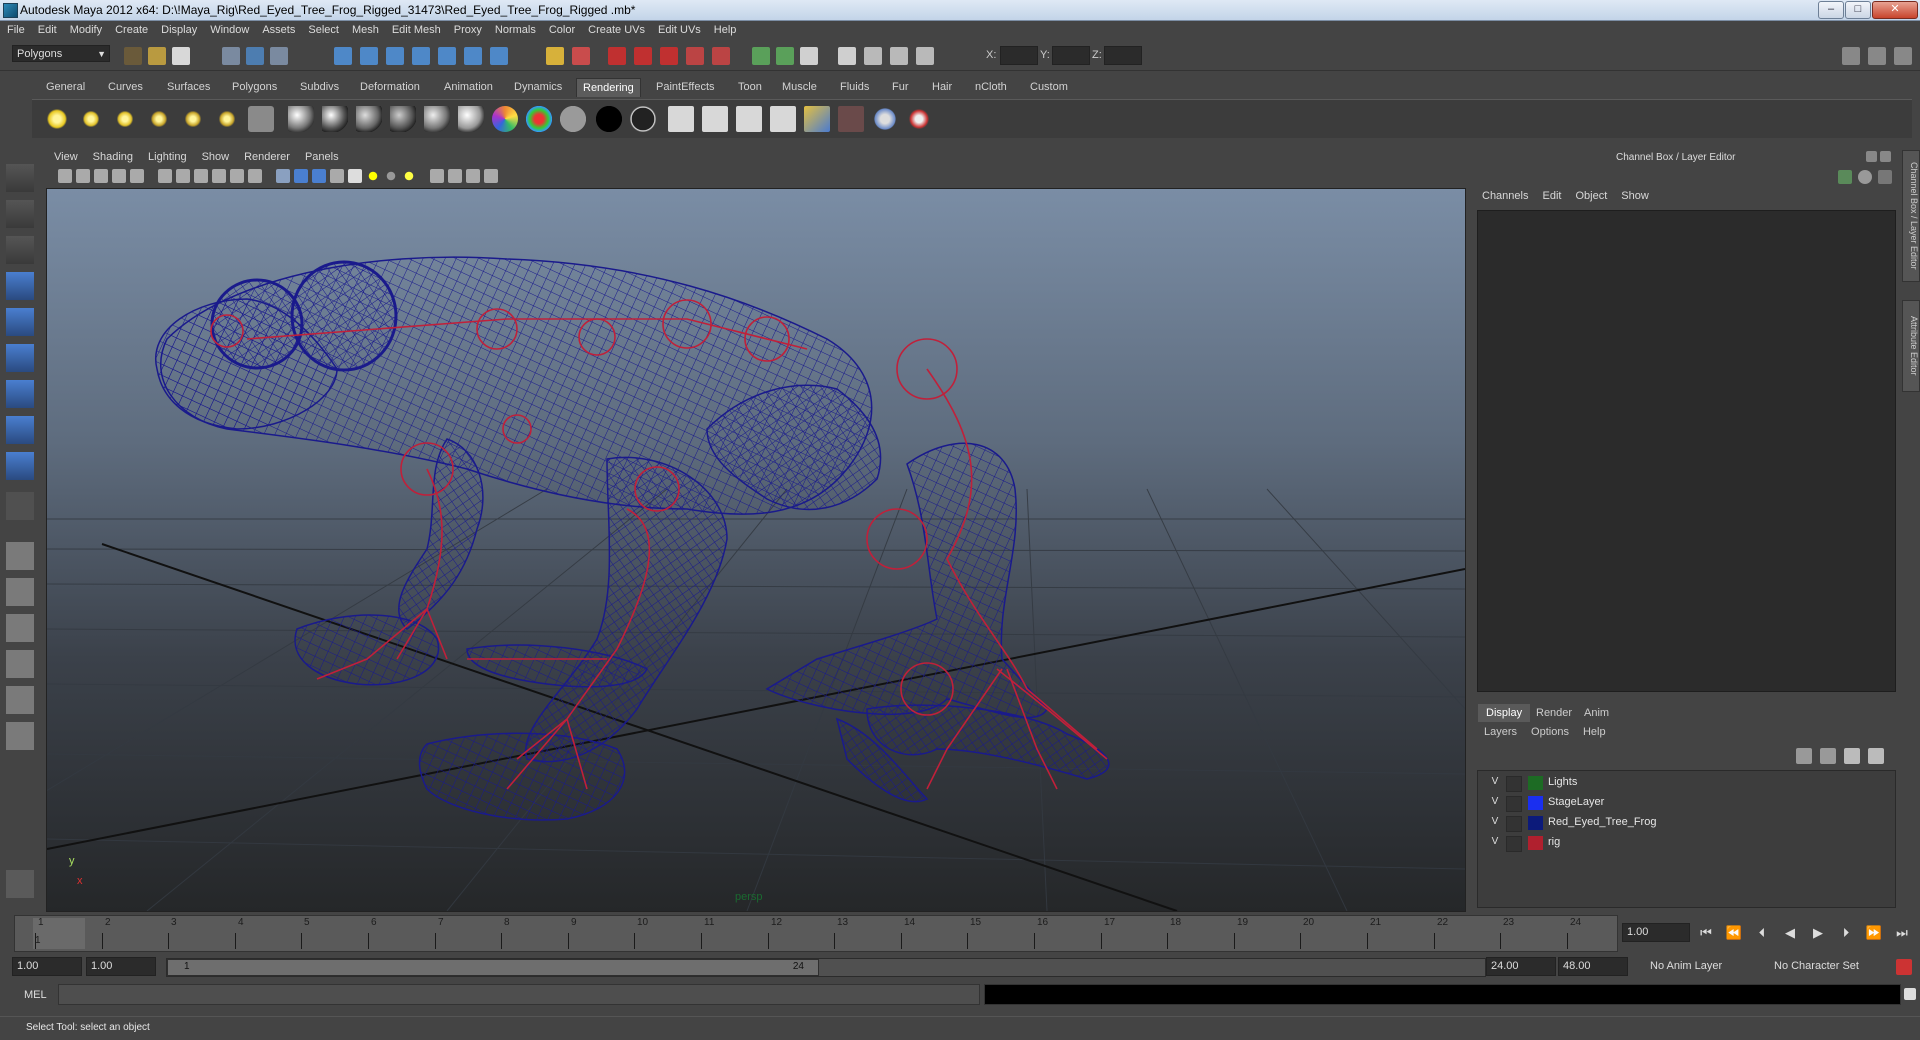  Describe the element at coordinates (491, 176) in the screenshot. I see `backface-culling-icon` at that location.